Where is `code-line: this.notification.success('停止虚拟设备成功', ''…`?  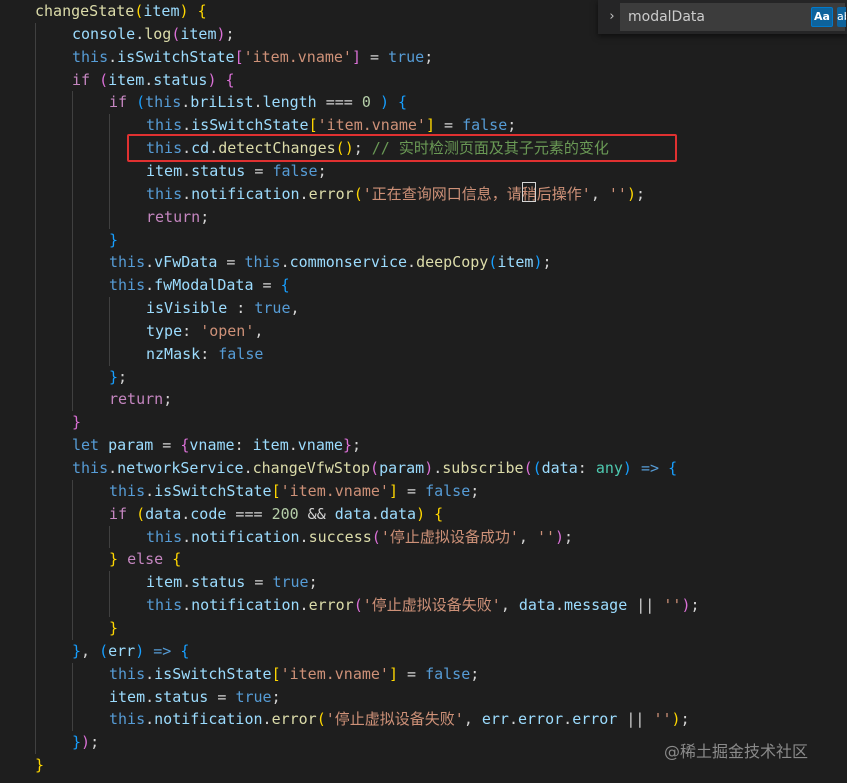
code-line: this.notification.success('停止虚拟设备成功', ''… is located at coordinates (359, 537).